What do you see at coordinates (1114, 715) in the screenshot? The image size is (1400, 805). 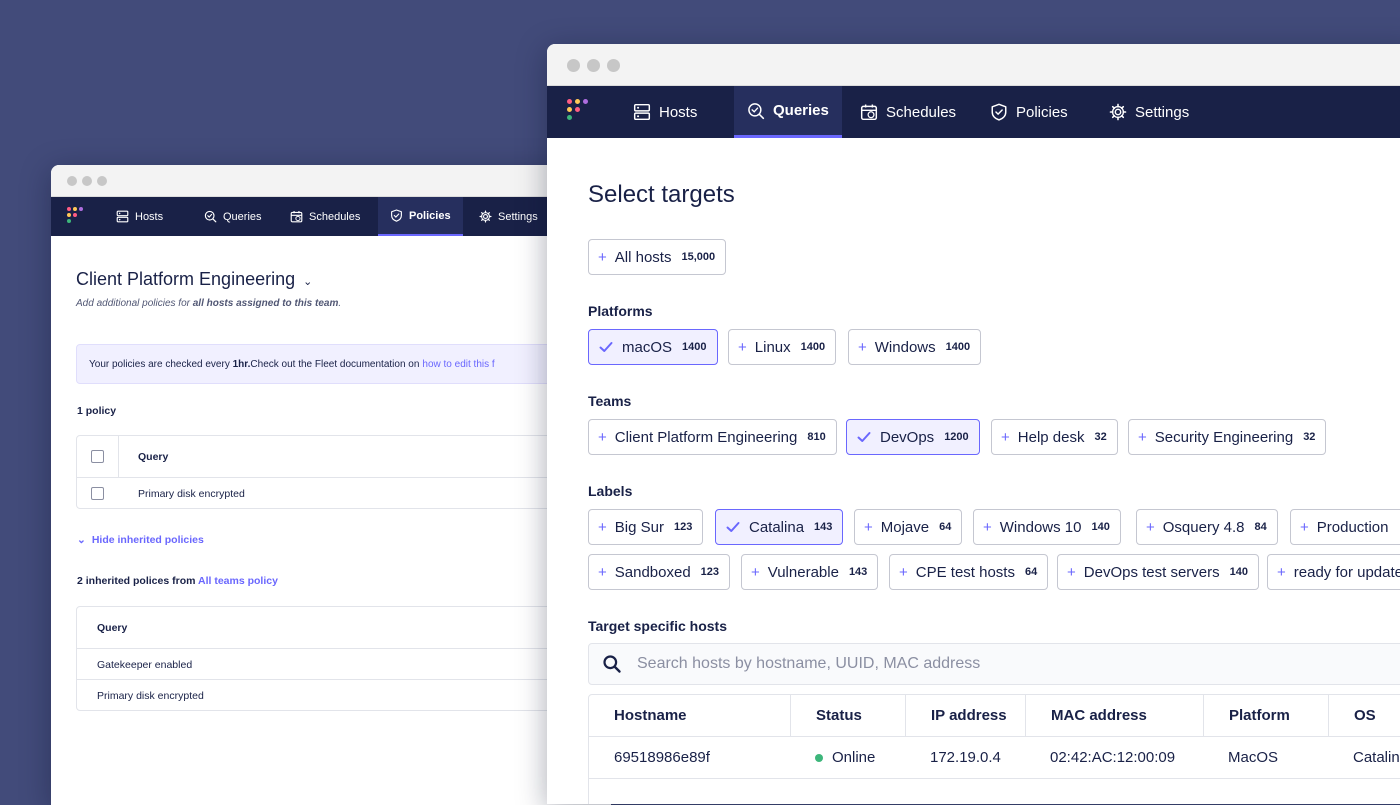 I see `column-header-mac-address: MAC address` at bounding box center [1114, 715].